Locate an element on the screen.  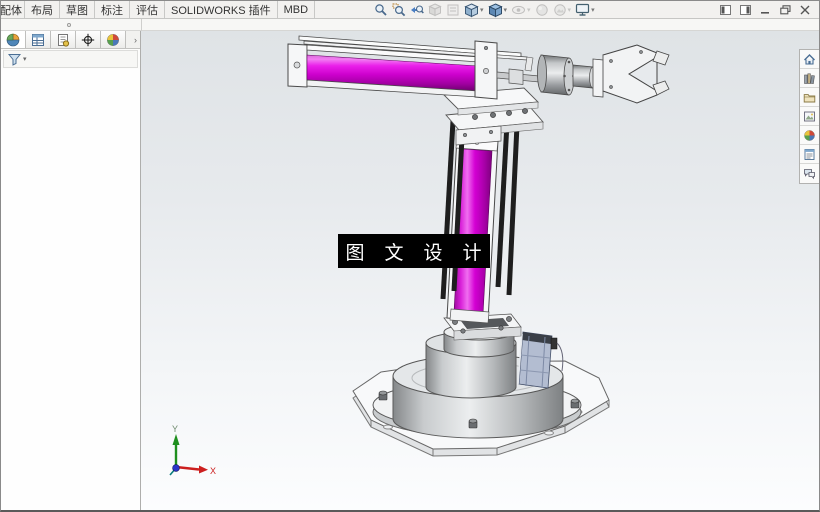
rotary-actuator is located at coordinates (556, 75).